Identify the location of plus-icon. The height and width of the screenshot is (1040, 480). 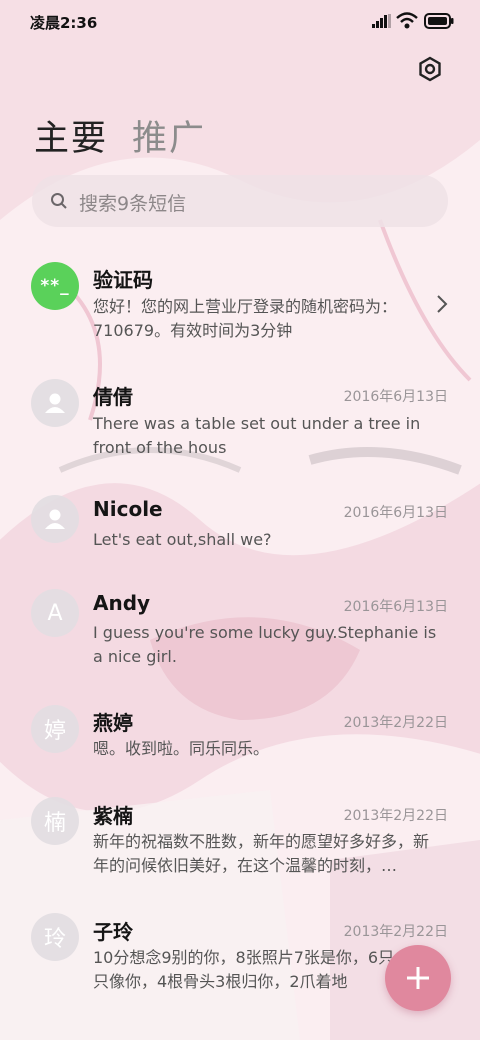
(418, 978).